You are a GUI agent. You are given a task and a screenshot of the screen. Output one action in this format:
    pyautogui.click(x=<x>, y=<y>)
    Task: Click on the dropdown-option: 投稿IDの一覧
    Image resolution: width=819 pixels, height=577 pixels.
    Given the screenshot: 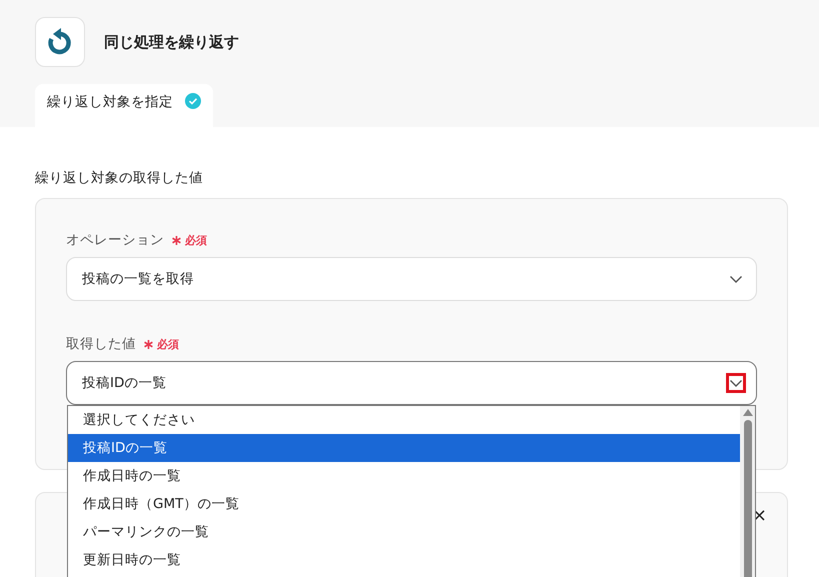 What is the action you would take?
    pyautogui.click(x=404, y=448)
    